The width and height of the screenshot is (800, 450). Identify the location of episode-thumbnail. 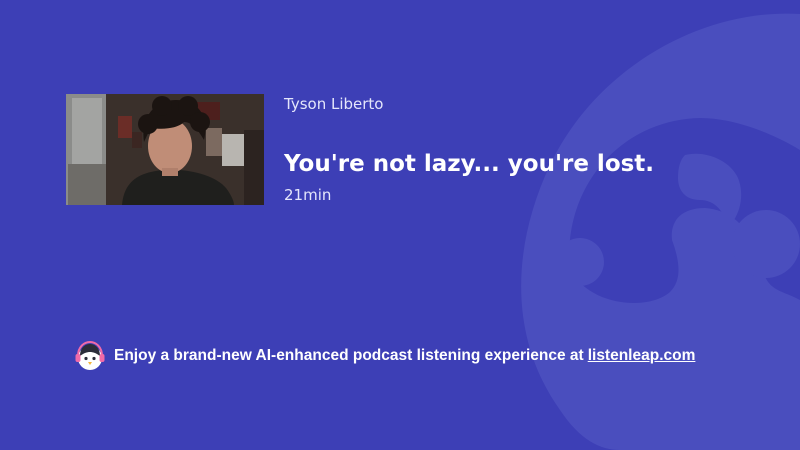
(165, 149).